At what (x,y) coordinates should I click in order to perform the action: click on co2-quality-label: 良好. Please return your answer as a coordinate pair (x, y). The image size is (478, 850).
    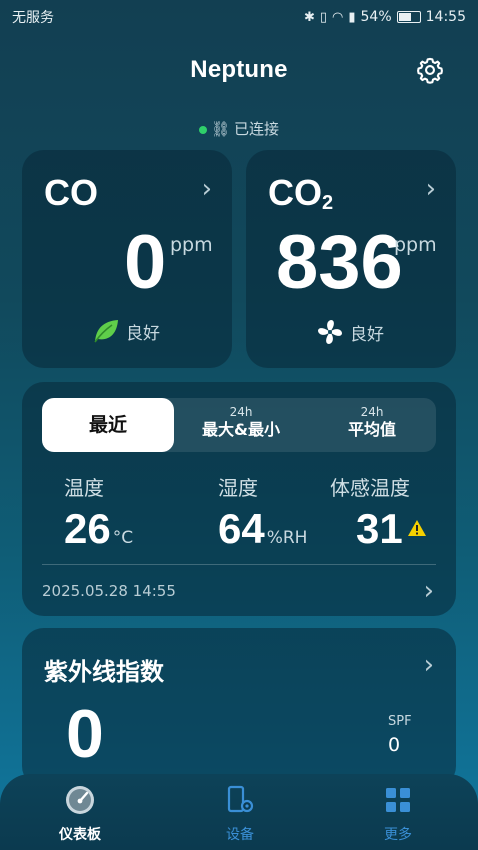
    Looking at the image, I should click on (367, 334).